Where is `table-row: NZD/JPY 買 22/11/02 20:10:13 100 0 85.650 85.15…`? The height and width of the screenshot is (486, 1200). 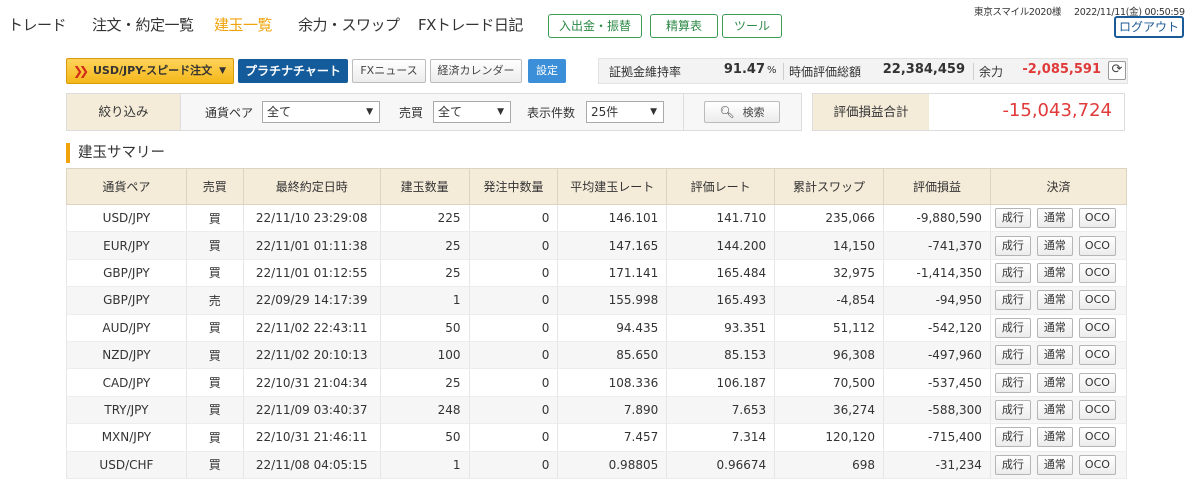
table-row: NZD/JPY 買 22/11/02 20:10:13 100 0 85.650 85.15… is located at coordinates (597, 355).